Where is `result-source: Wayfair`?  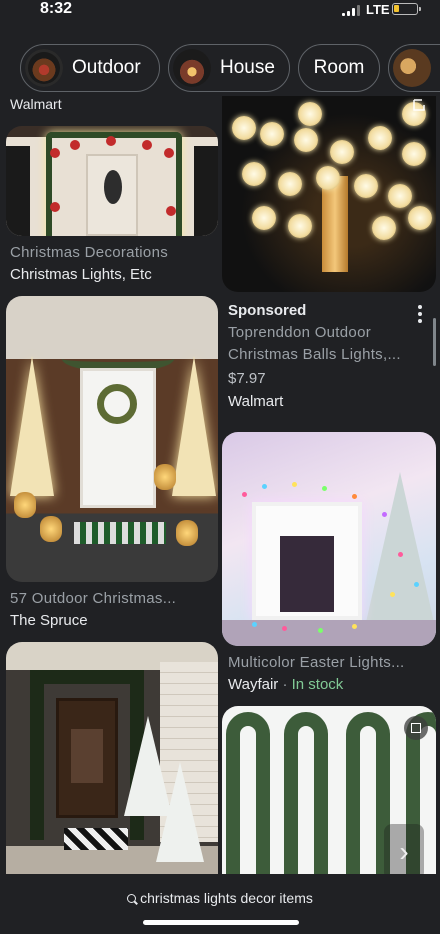
result-source: Wayfair is located at coordinates (253, 684).